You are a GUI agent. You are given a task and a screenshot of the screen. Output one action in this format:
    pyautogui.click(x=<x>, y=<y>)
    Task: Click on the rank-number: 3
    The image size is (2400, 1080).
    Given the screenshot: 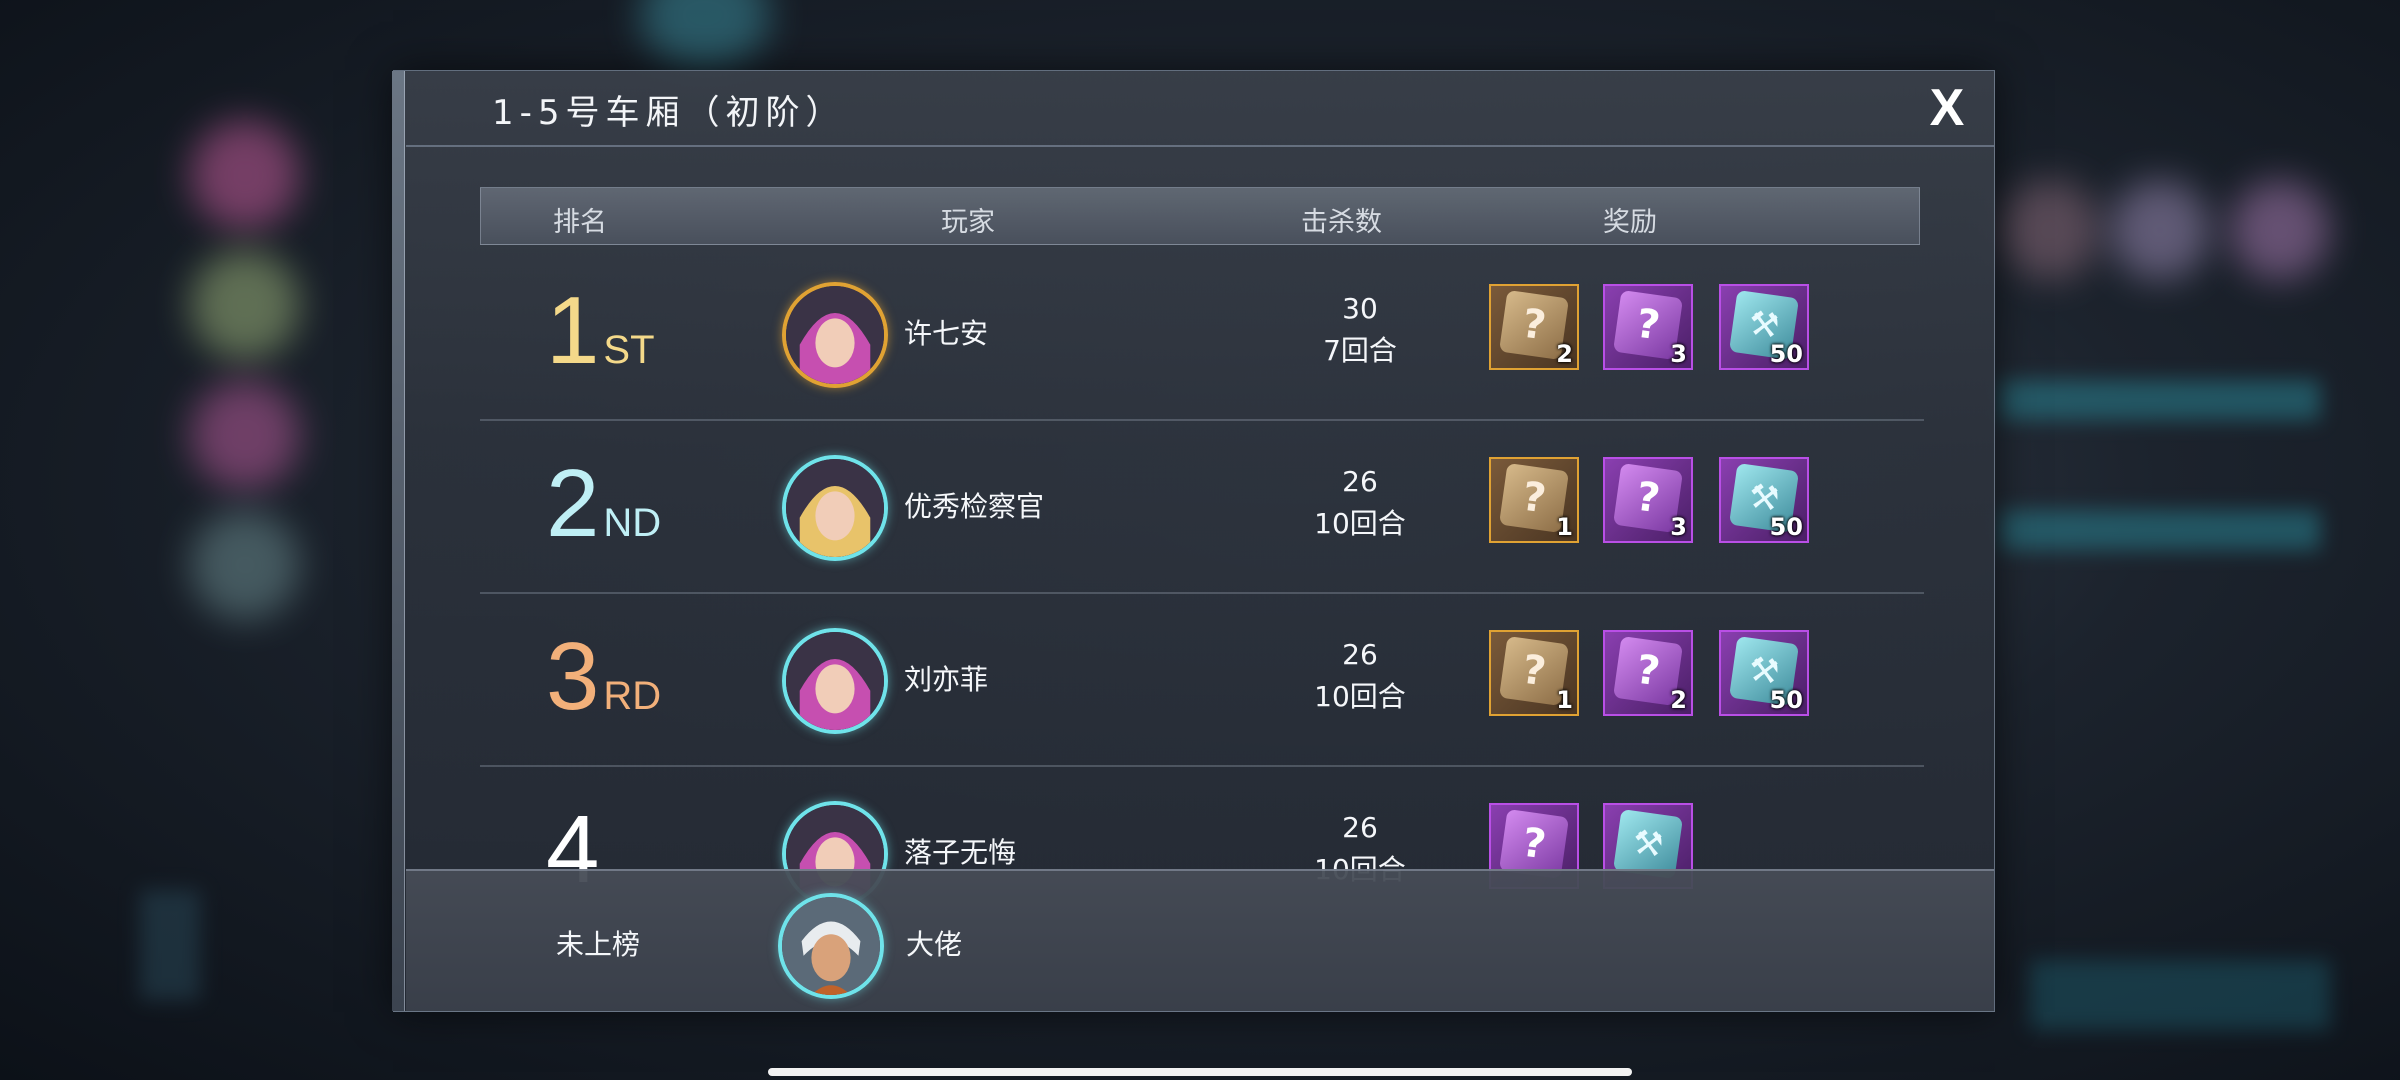 What is the action you would take?
    pyautogui.click(x=573, y=676)
    